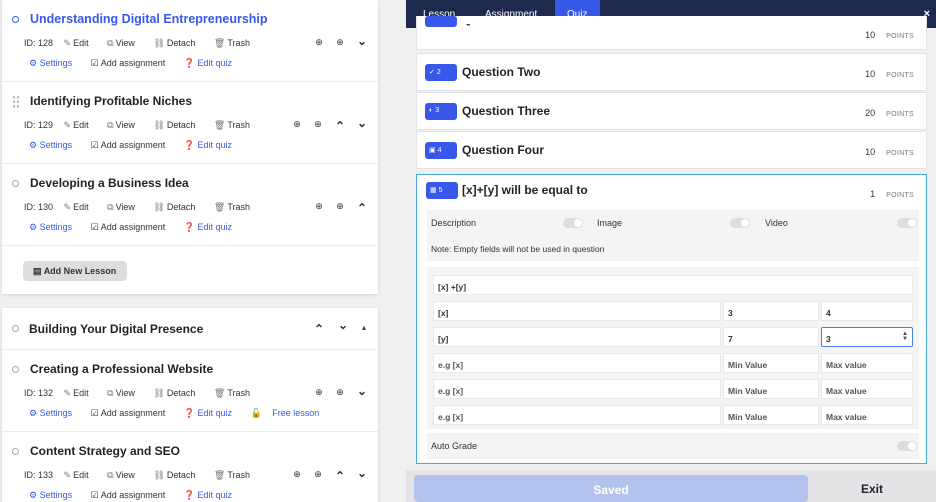 This screenshot has height=502, width=936. What do you see at coordinates (121, 369) in the screenshot?
I see `lesson-title: Creating a Professional Website` at bounding box center [121, 369].